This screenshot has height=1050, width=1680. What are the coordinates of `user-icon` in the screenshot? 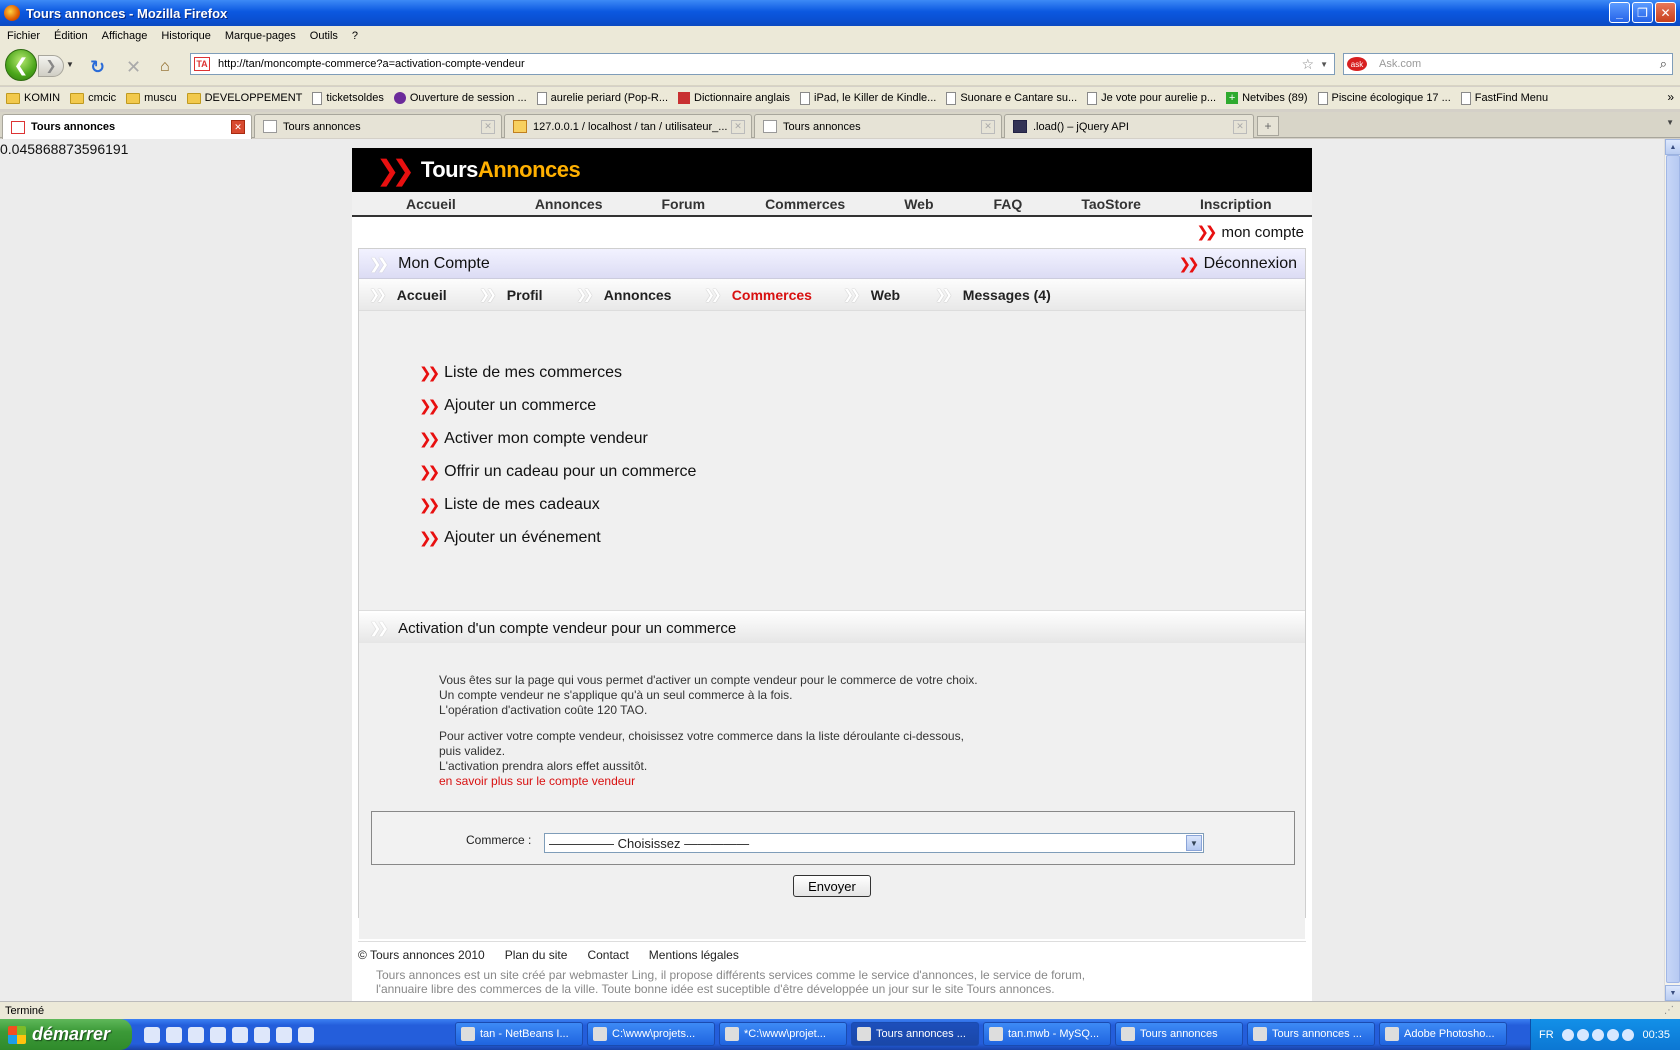 It's located at (196, 1034).